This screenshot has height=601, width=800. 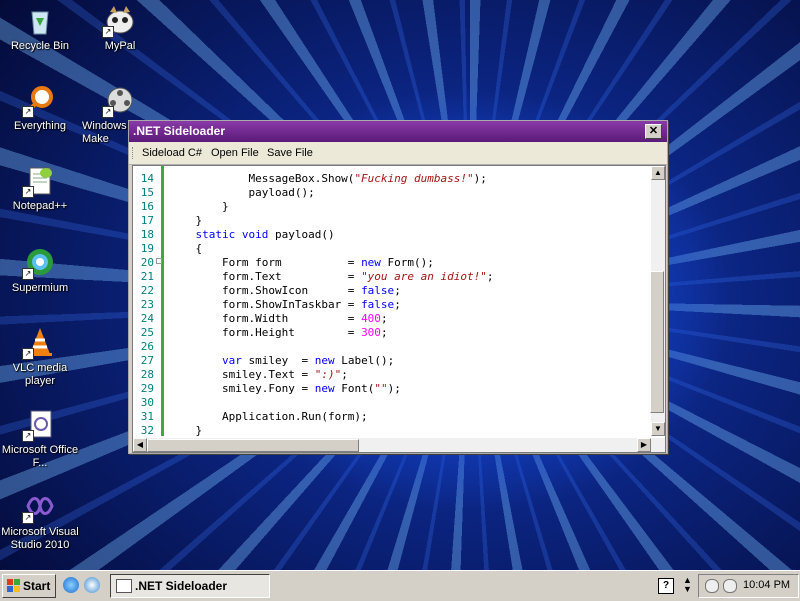 What do you see at coordinates (285, 305) in the screenshot?
I see `code-line: form.ShowInTaskbar = false;` at bounding box center [285, 305].